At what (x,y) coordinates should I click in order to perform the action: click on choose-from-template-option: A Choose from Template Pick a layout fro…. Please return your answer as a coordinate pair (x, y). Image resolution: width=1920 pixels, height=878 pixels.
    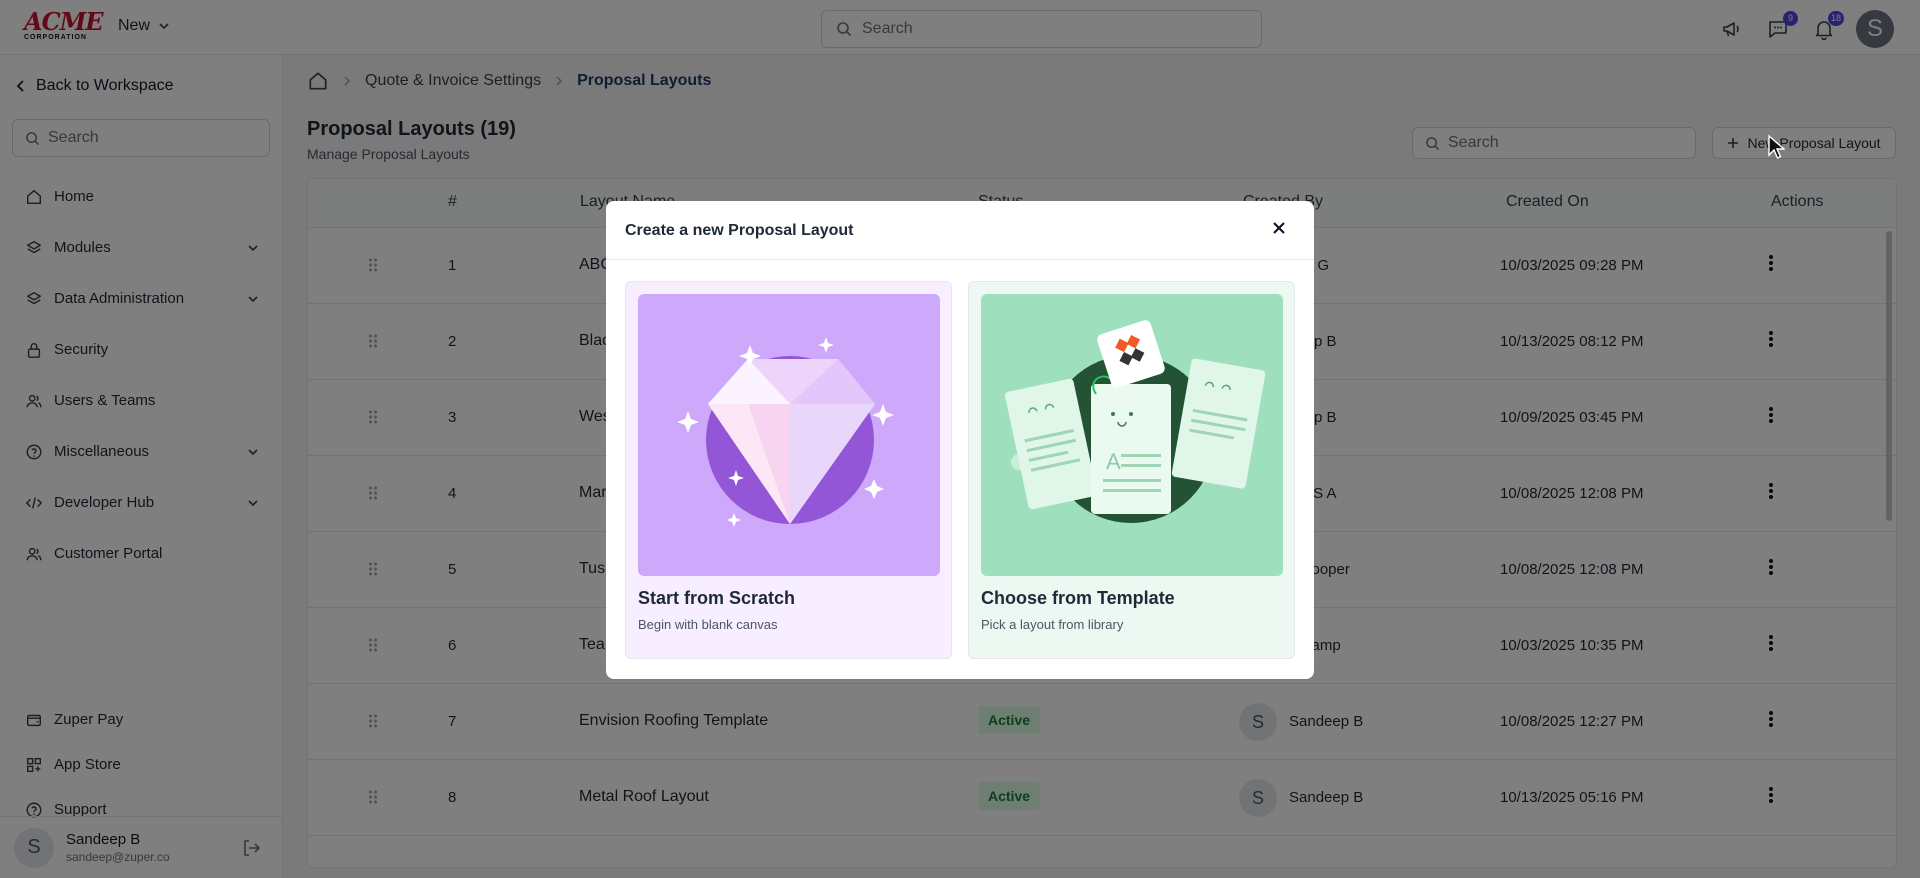
    Looking at the image, I should click on (1131, 470).